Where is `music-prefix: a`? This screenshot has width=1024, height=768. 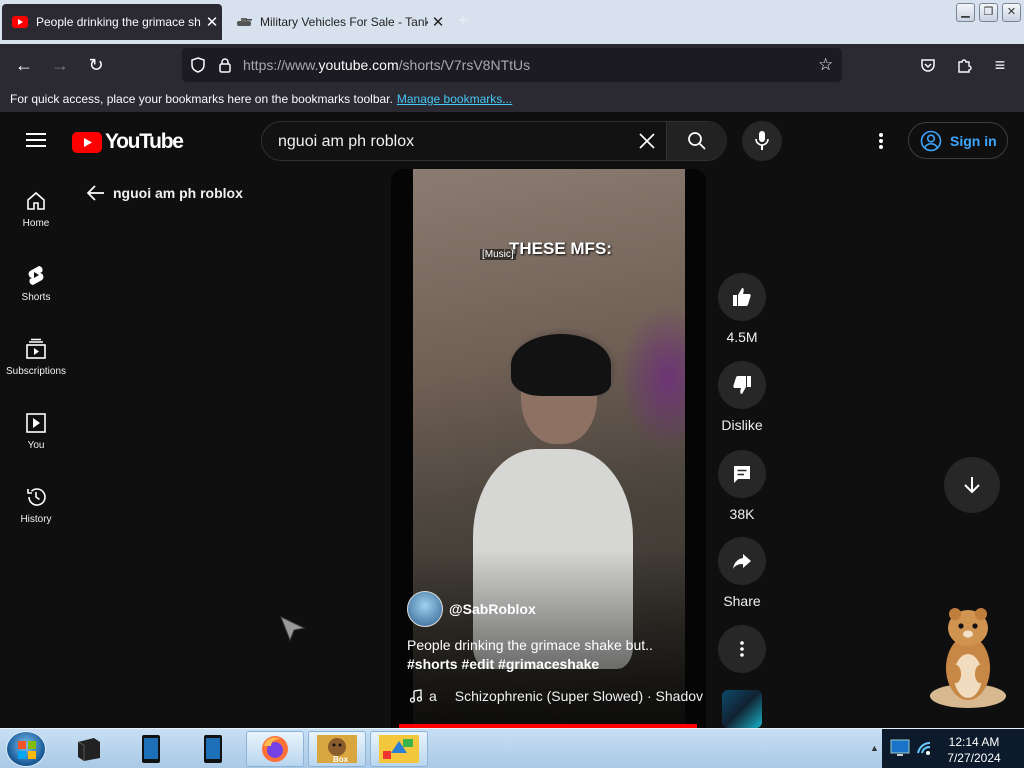 music-prefix: a is located at coordinates (433, 696).